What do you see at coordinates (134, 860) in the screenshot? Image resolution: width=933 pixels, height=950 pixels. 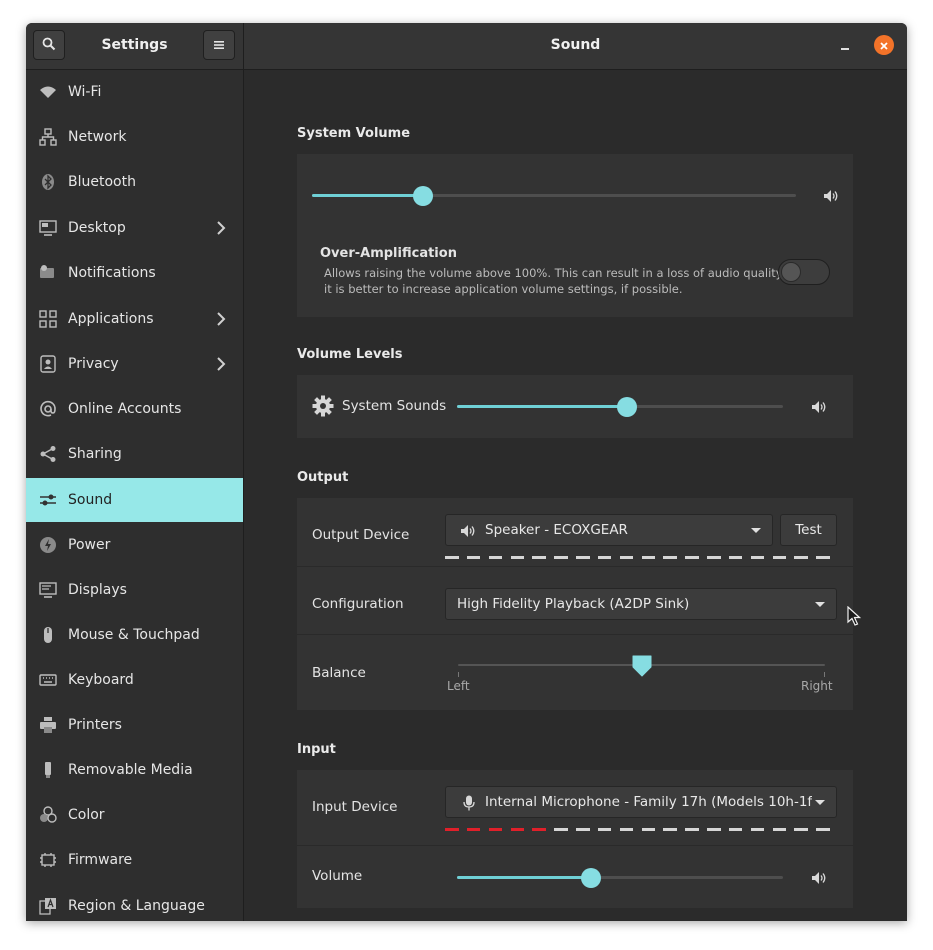 I see `sidebar-item-firmware: Firmware` at bounding box center [134, 860].